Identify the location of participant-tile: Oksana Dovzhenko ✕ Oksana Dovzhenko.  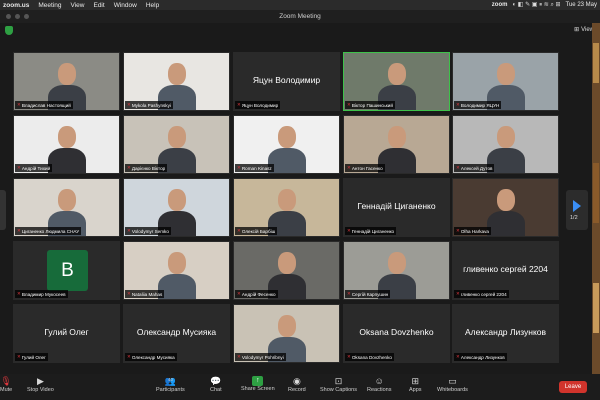
(396, 333).